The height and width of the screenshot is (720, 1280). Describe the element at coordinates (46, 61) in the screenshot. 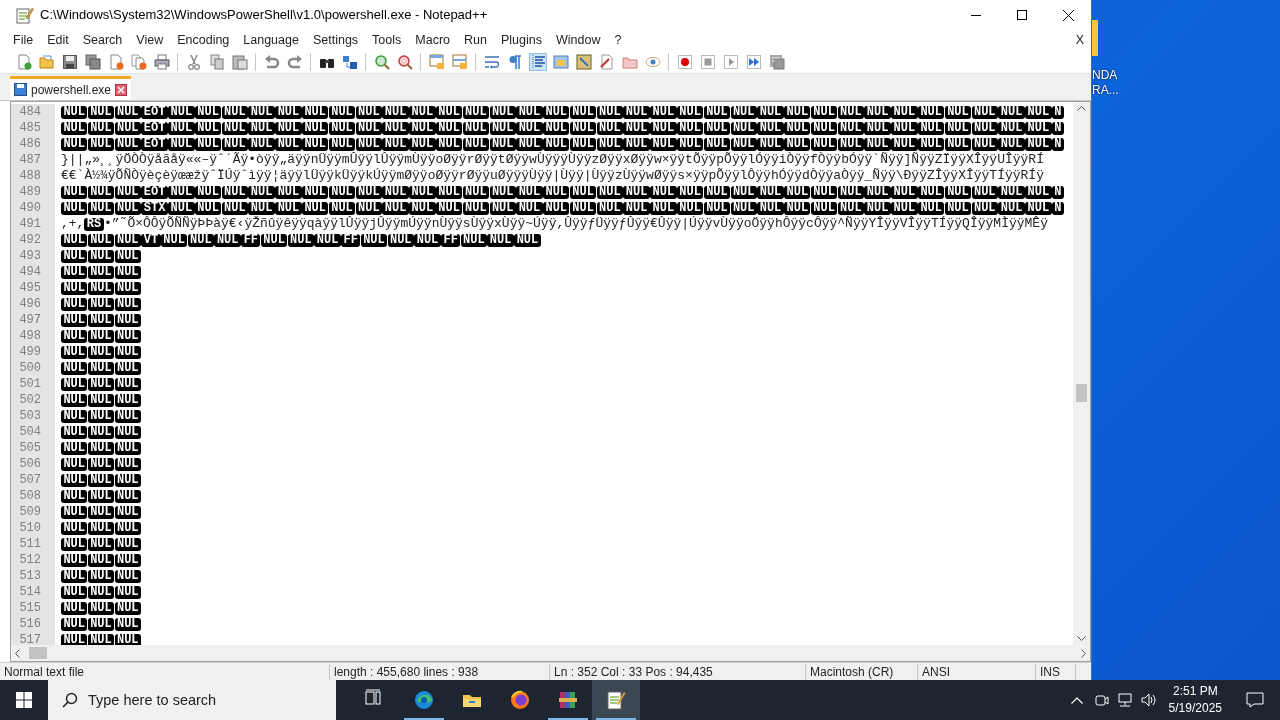

I see `open-file-icon` at that location.